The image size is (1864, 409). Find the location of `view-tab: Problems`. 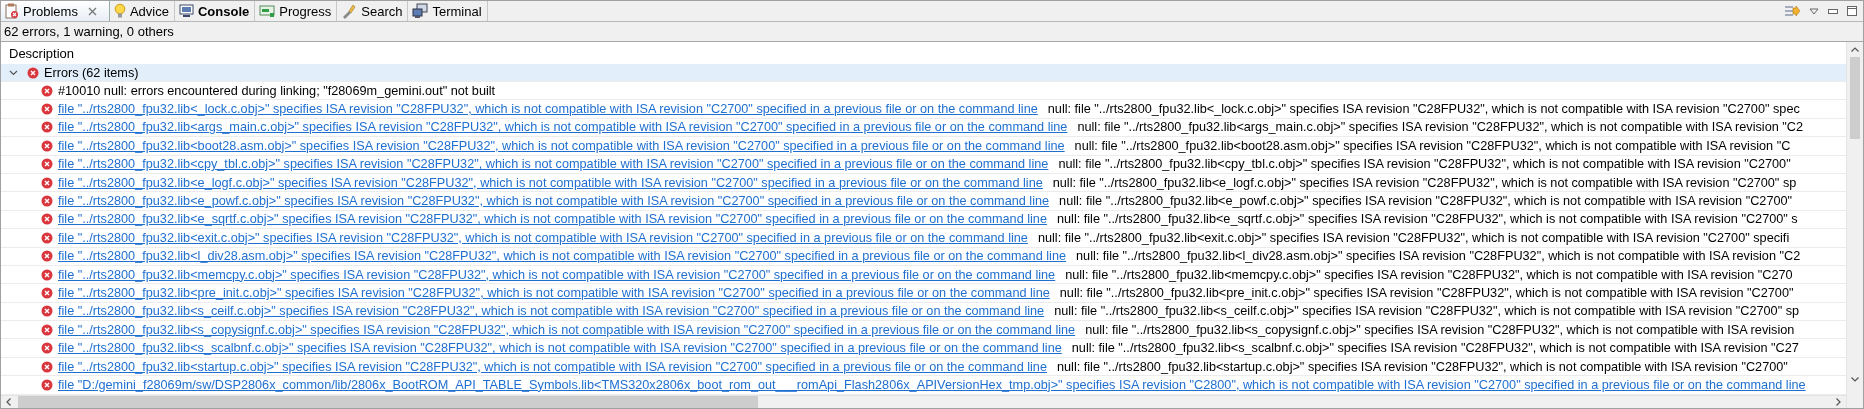

view-tab: Problems is located at coordinates (55, 11).